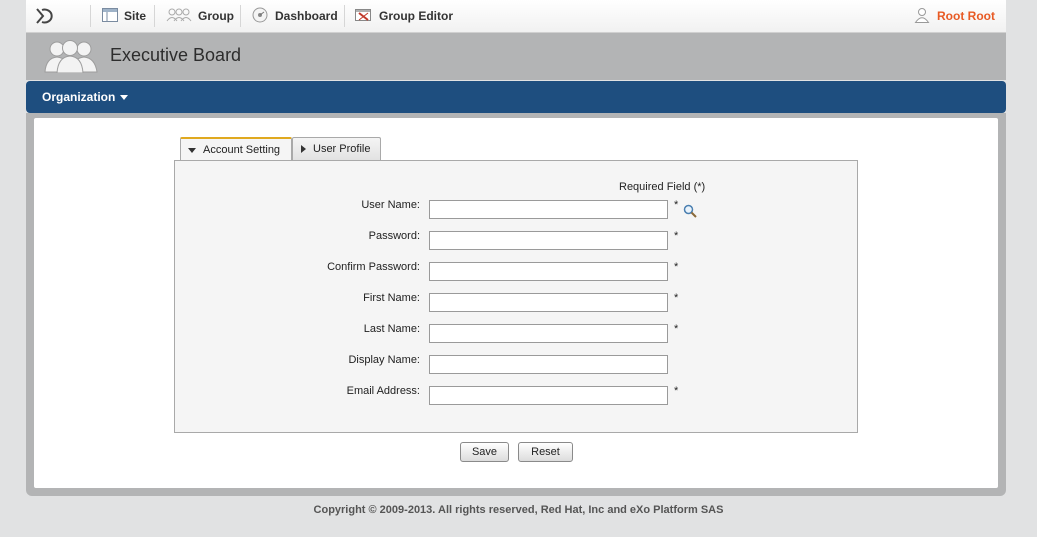  What do you see at coordinates (548, 395) in the screenshot?
I see `email-address-input` at bounding box center [548, 395].